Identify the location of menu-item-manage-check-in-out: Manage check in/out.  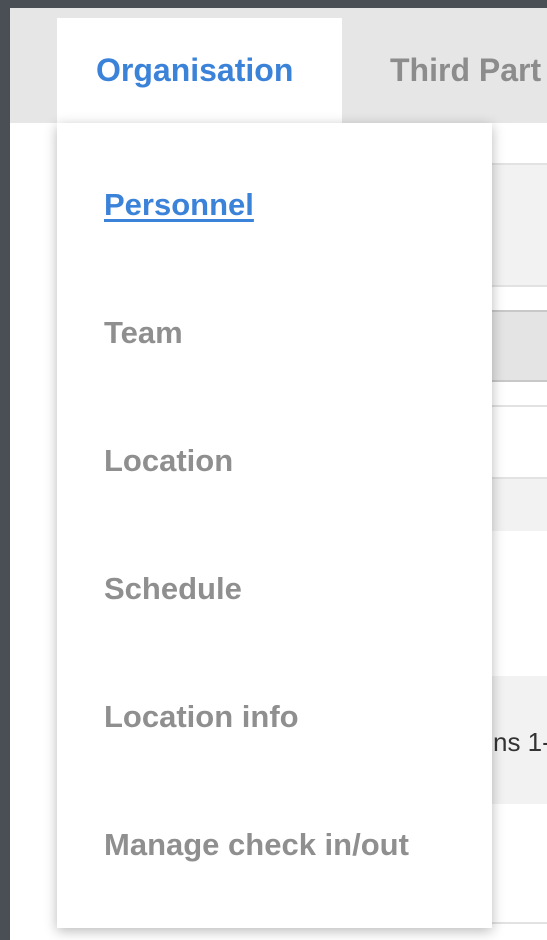
(256, 845).